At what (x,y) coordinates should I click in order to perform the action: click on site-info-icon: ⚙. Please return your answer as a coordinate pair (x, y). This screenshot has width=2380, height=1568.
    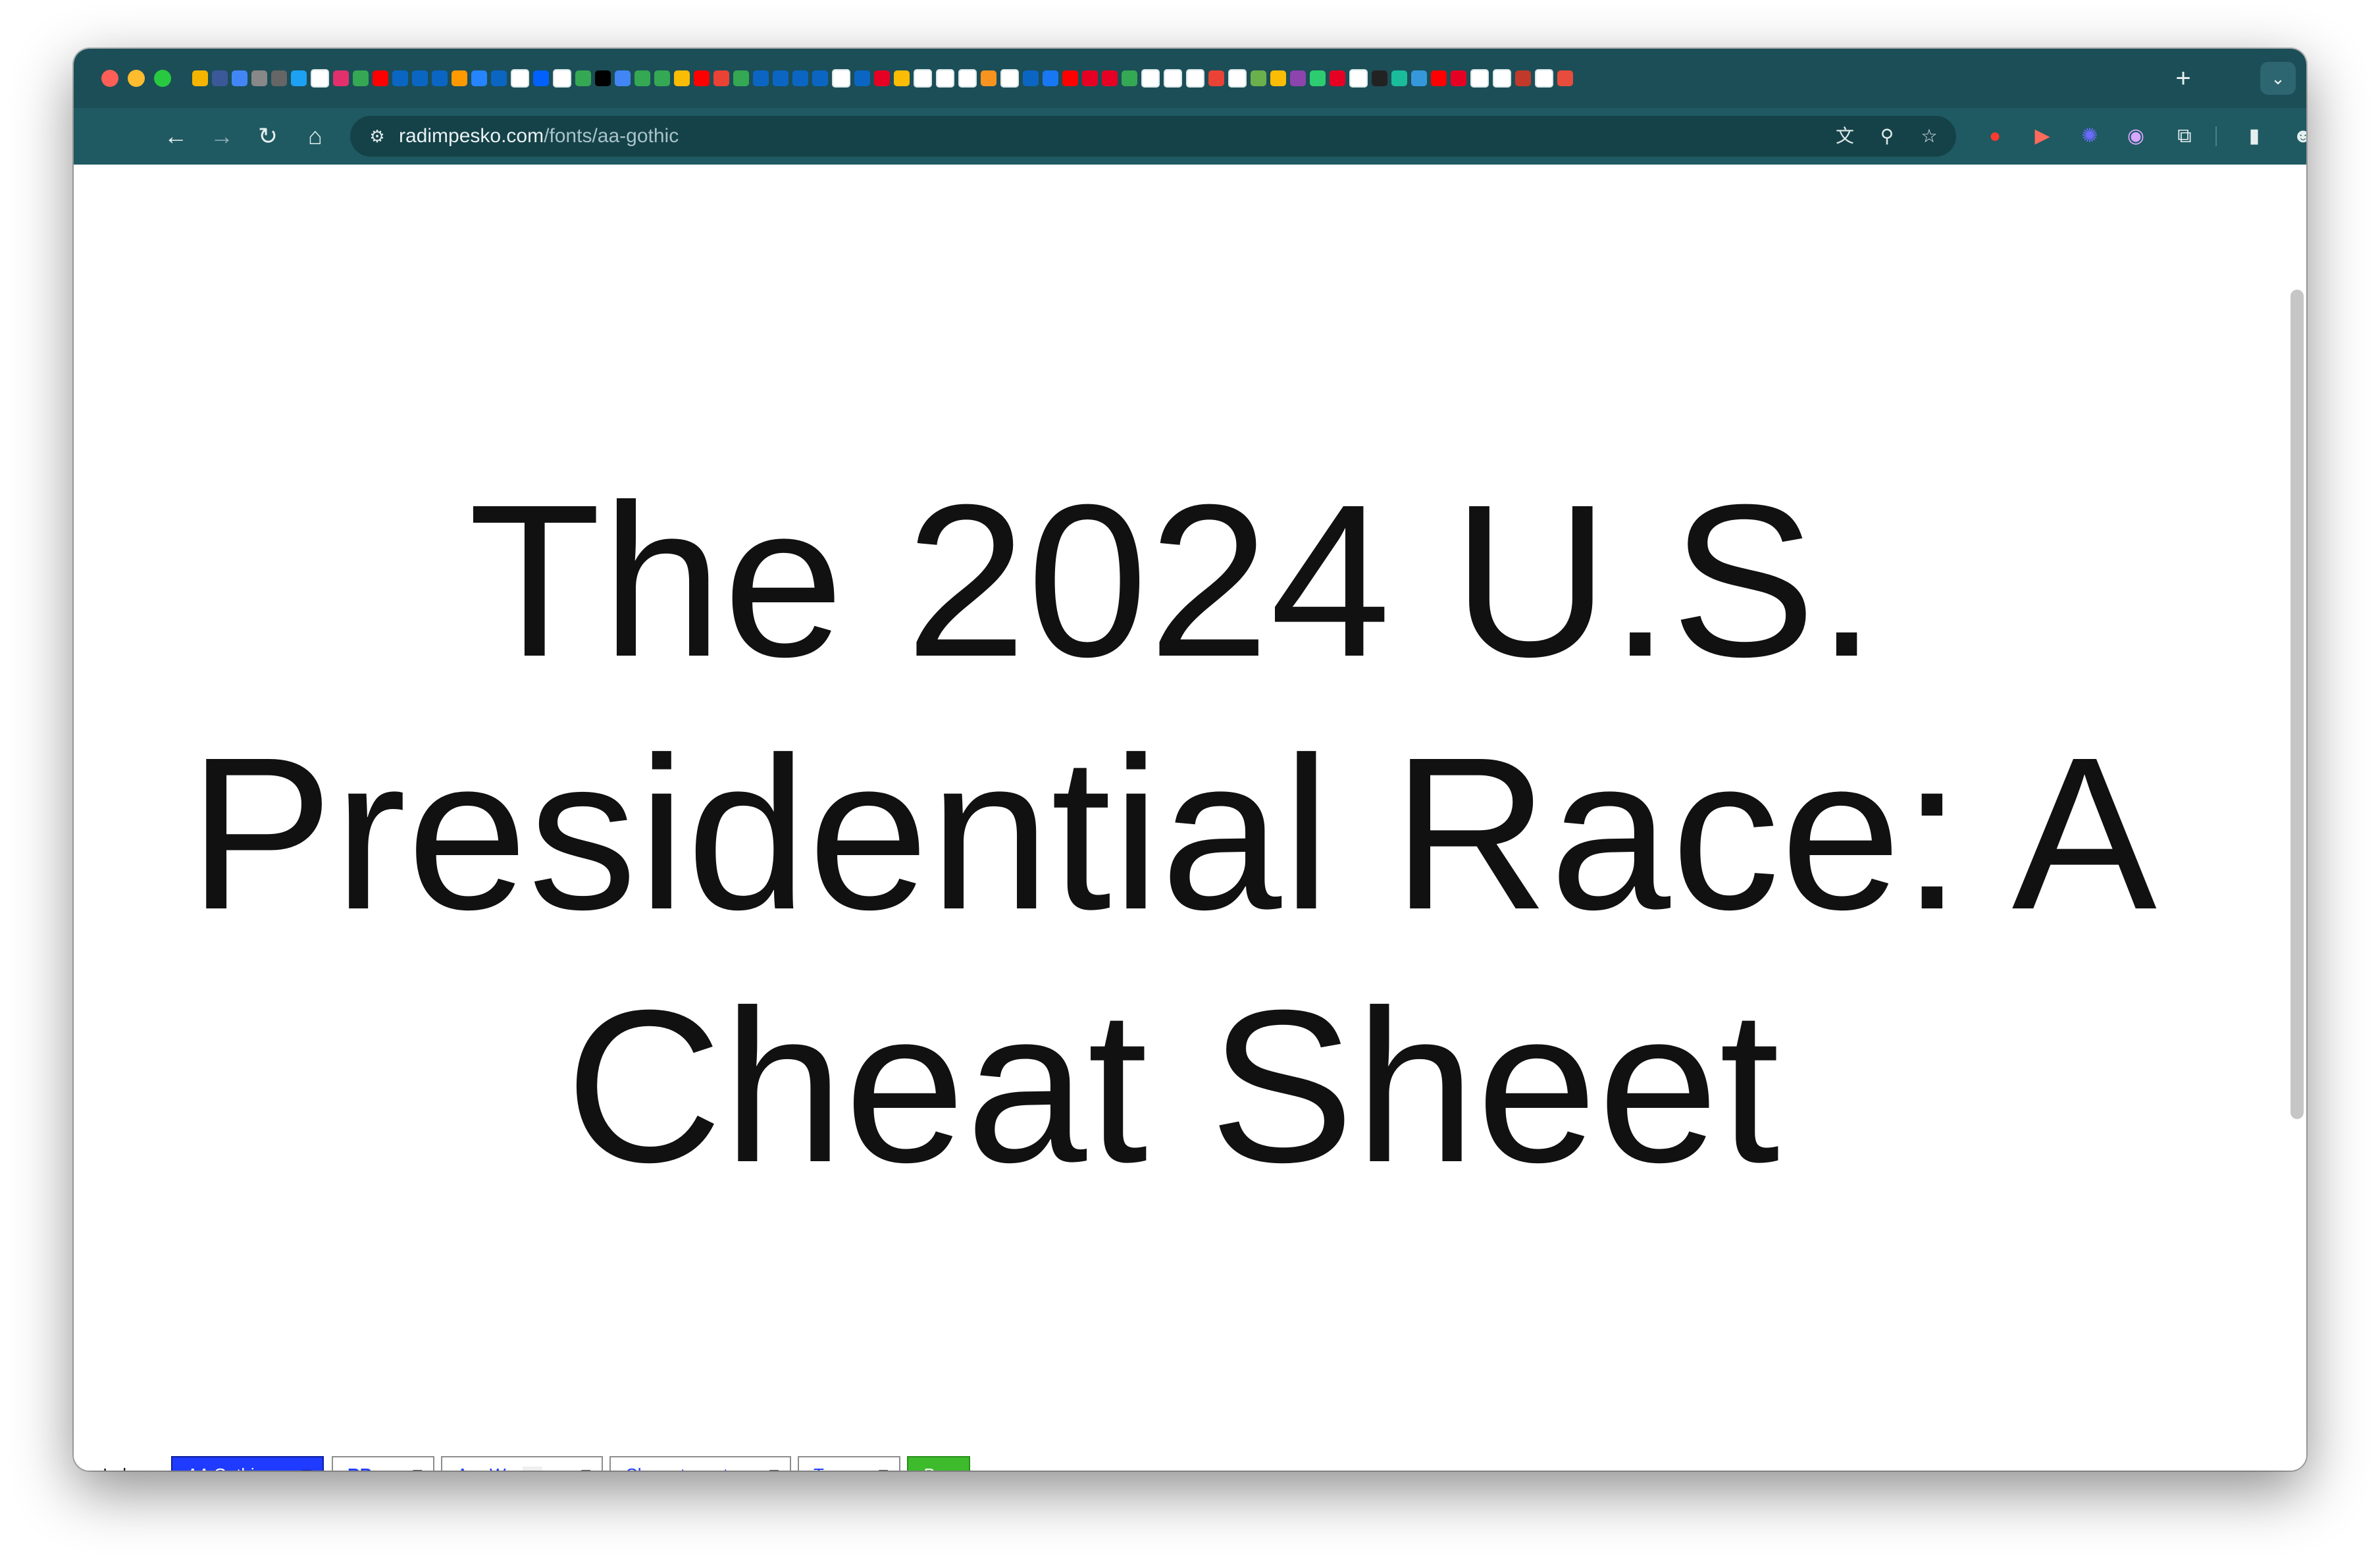
    Looking at the image, I should click on (377, 137).